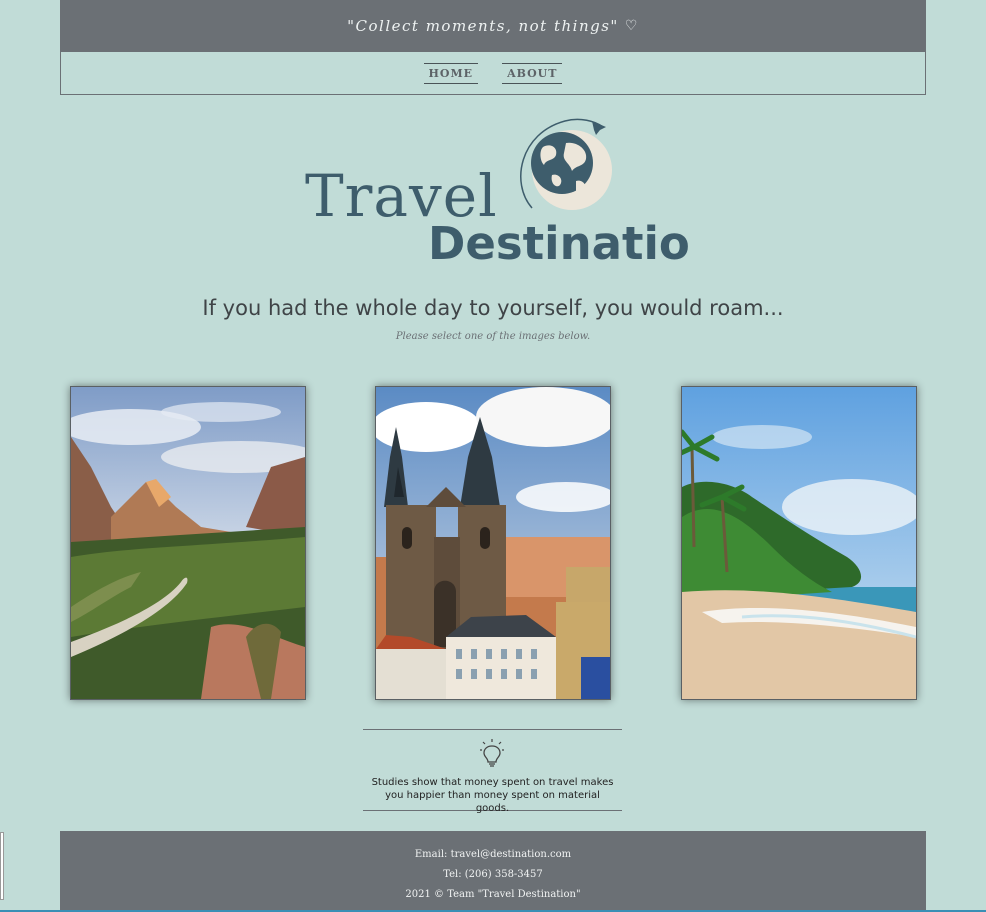 This screenshot has width=986, height=912. Describe the element at coordinates (483, 26) in the screenshot. I see `banner-quote: "Collect moments, not things"` at that location.